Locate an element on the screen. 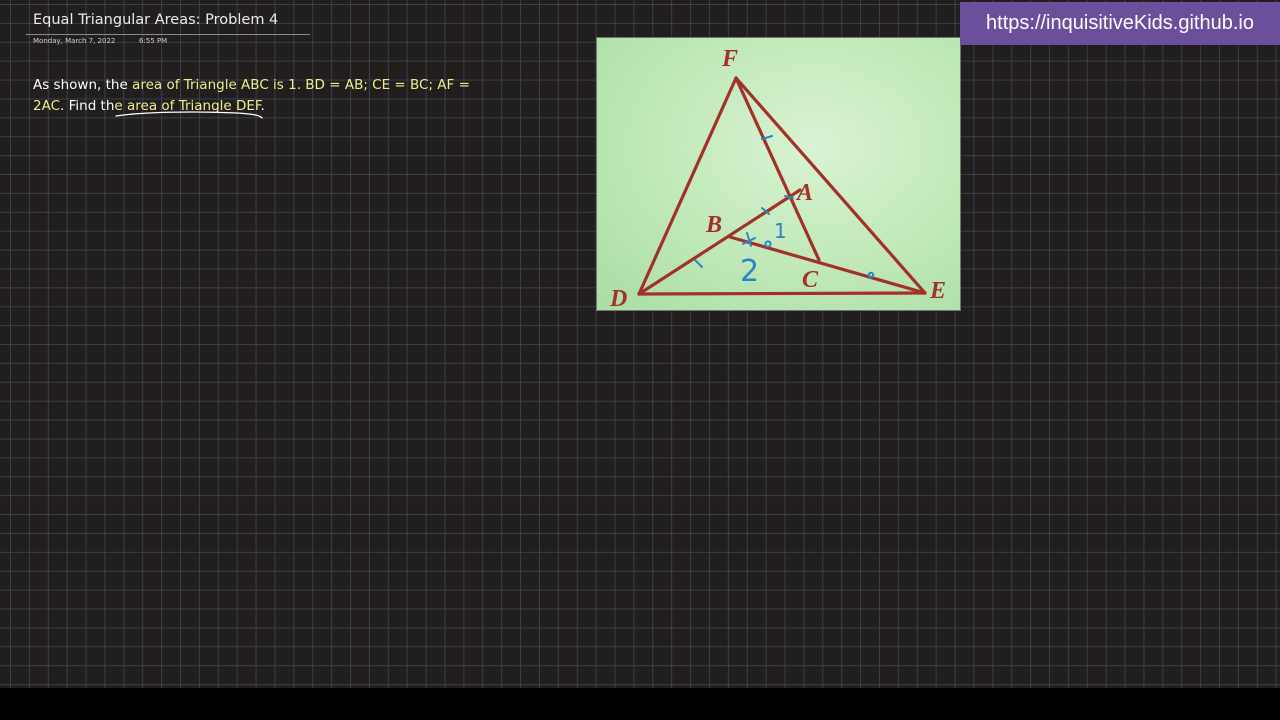  tick-mark-bc is located at coordinates (768, 244).